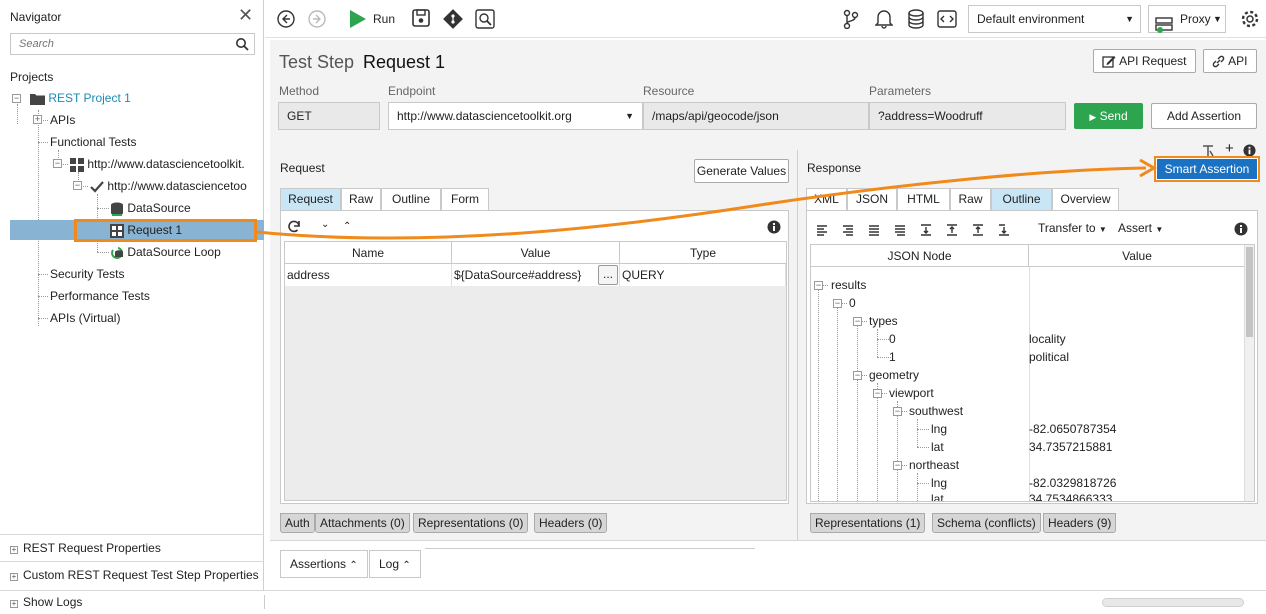  I want to click on tree-item-functional-tests: Functional Tests, so click(93, 142).